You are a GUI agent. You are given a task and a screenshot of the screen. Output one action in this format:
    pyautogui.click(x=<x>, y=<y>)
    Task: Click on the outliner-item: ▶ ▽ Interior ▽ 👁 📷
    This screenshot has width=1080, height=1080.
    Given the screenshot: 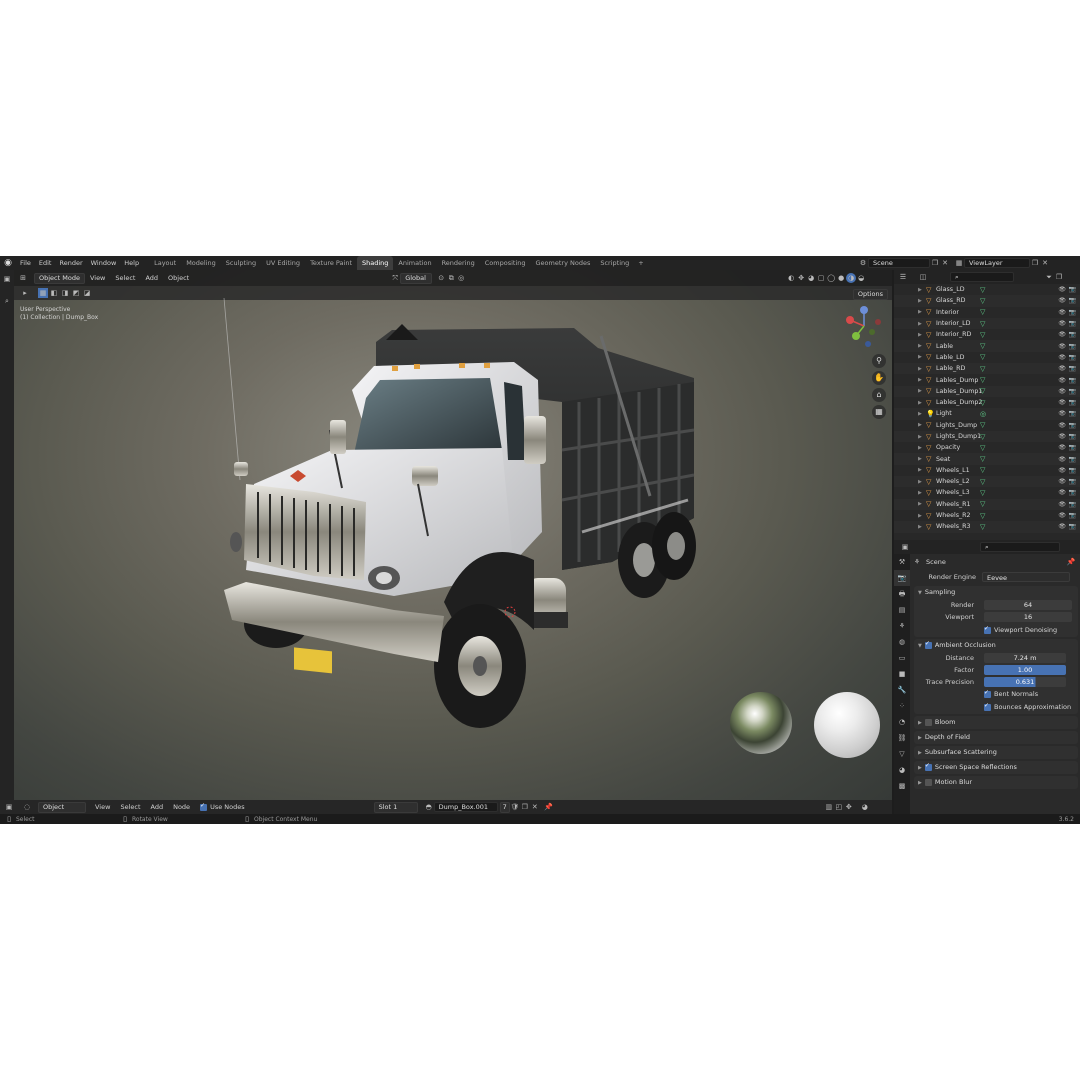 What is the action you would take?
    pyautogui.click(x=987, y=312)
    